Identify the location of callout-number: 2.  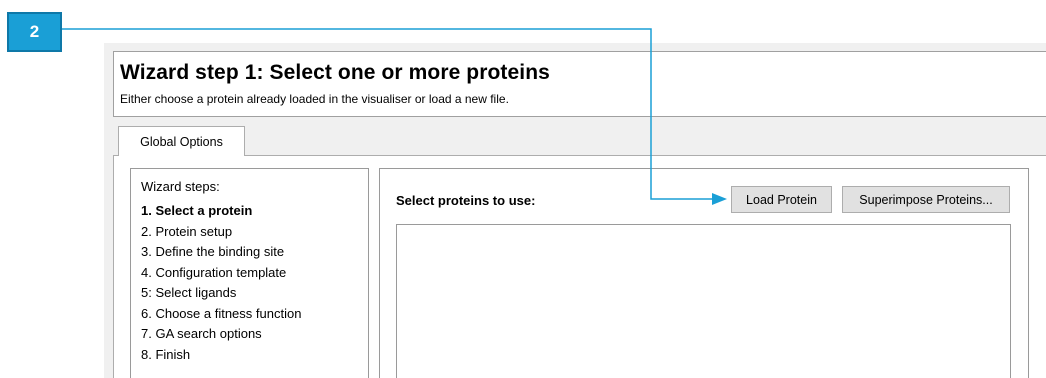
(34, 31).